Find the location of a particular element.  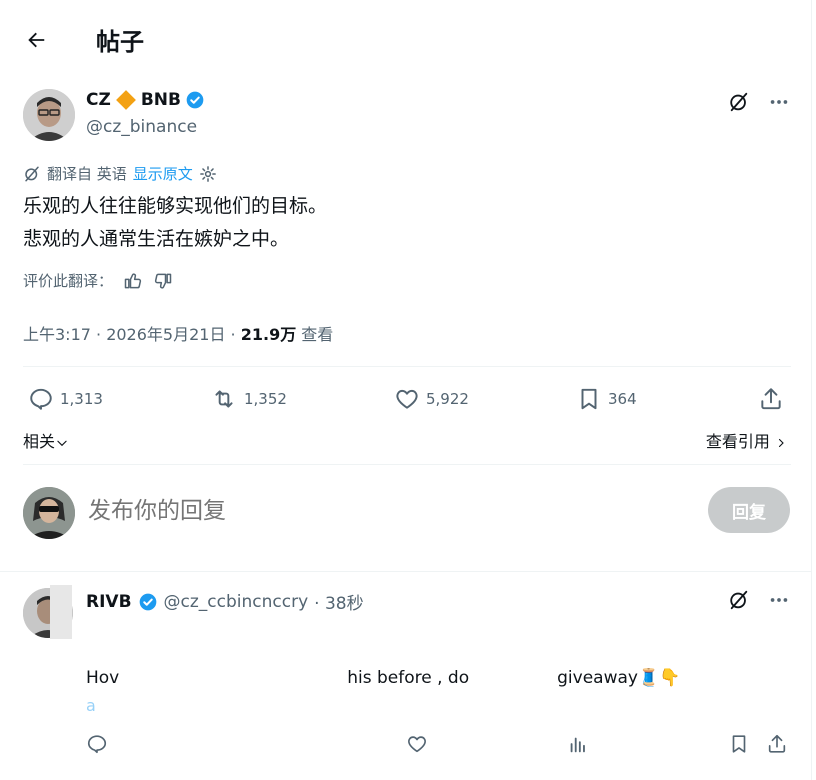

reply-action: 1,313 is located at coordinates (65, 399).